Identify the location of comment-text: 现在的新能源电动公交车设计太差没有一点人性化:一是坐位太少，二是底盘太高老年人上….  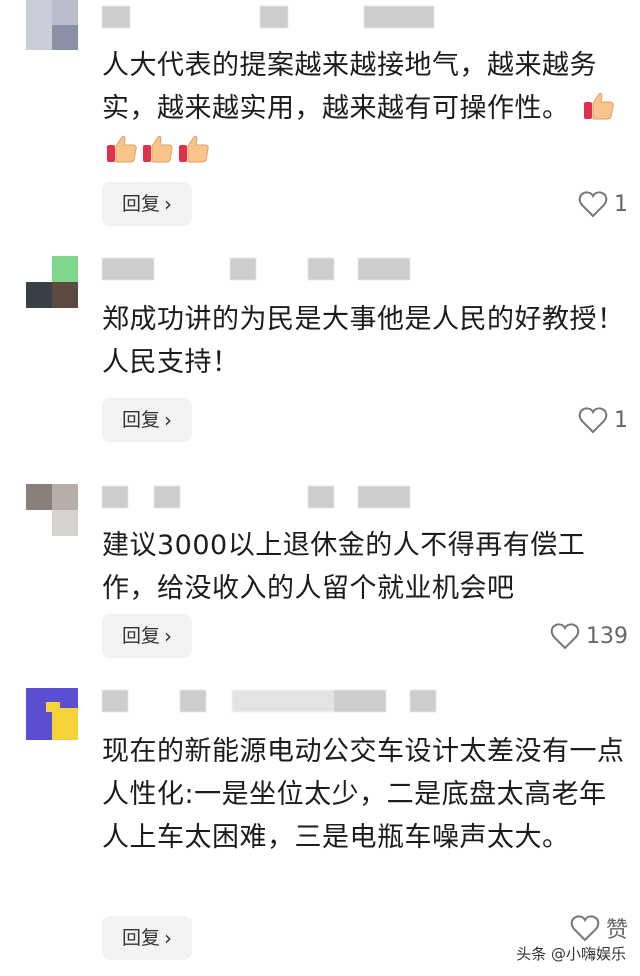
(363, 794).